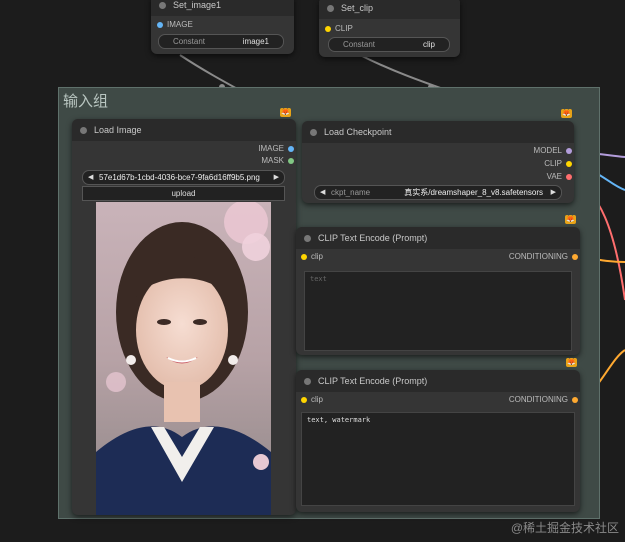  Describe the element at coordinates (118, 130) in the screenshot. I see `node-title: Load Image` at that location.